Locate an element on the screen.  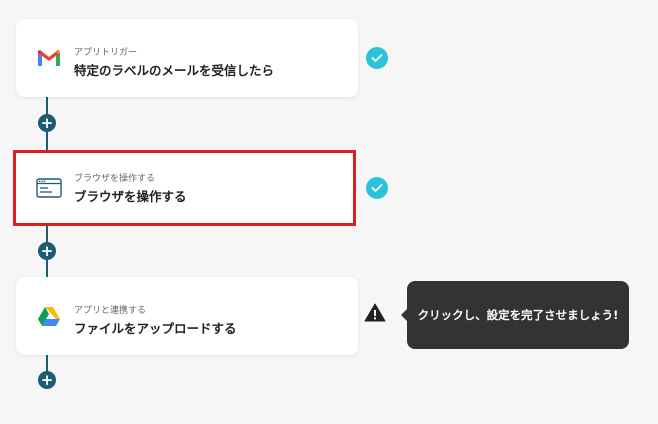
google-drive-icon is located at coordinates (49, 316).